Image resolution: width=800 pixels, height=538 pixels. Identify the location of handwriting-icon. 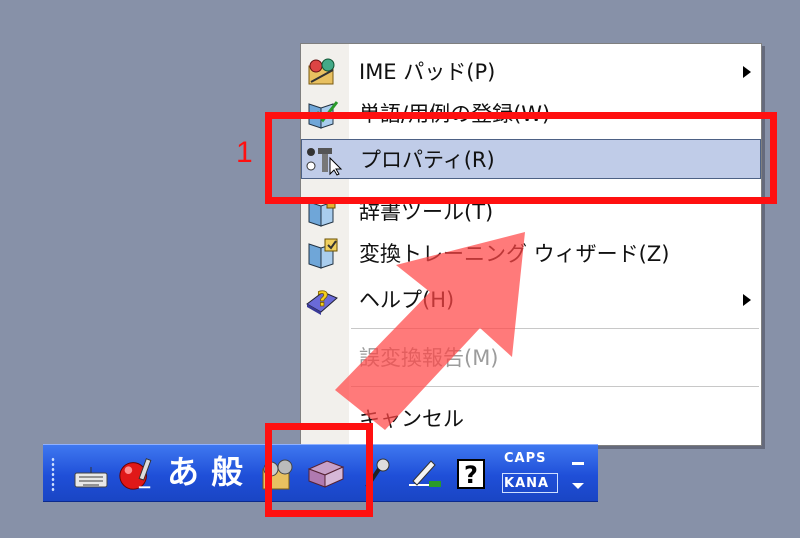
(425, 474).